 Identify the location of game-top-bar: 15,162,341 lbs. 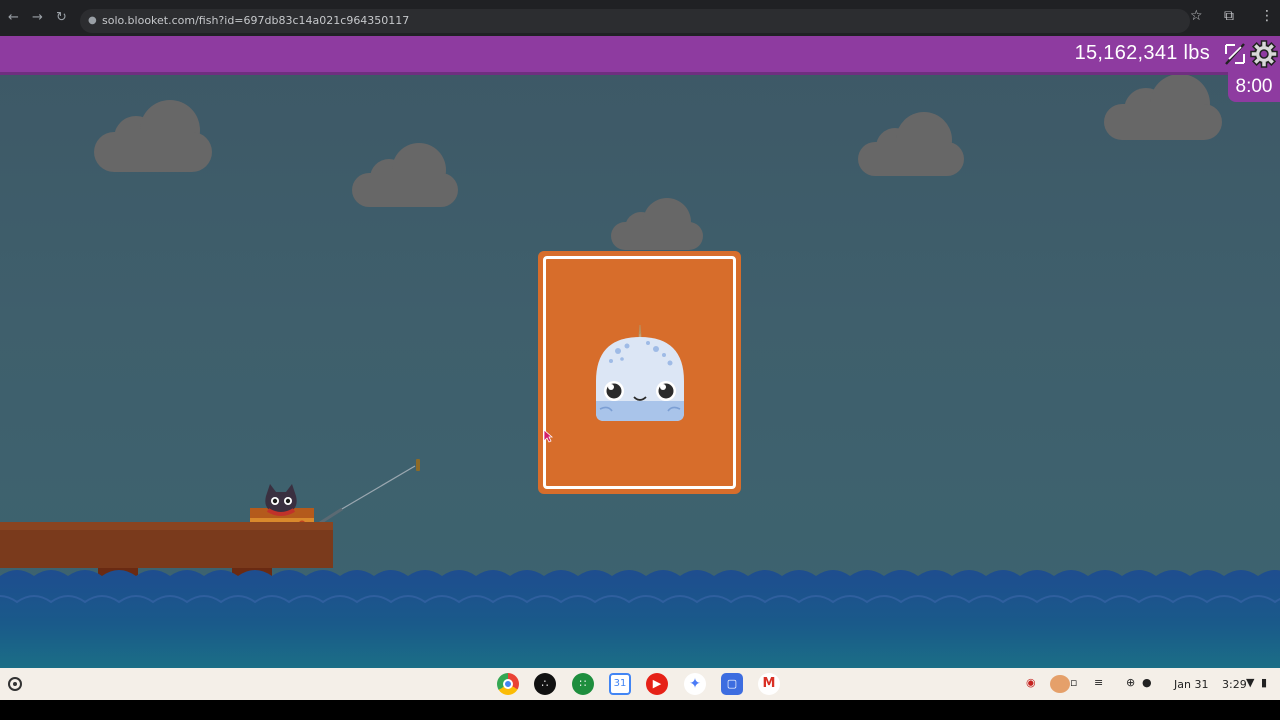
(640, 55).